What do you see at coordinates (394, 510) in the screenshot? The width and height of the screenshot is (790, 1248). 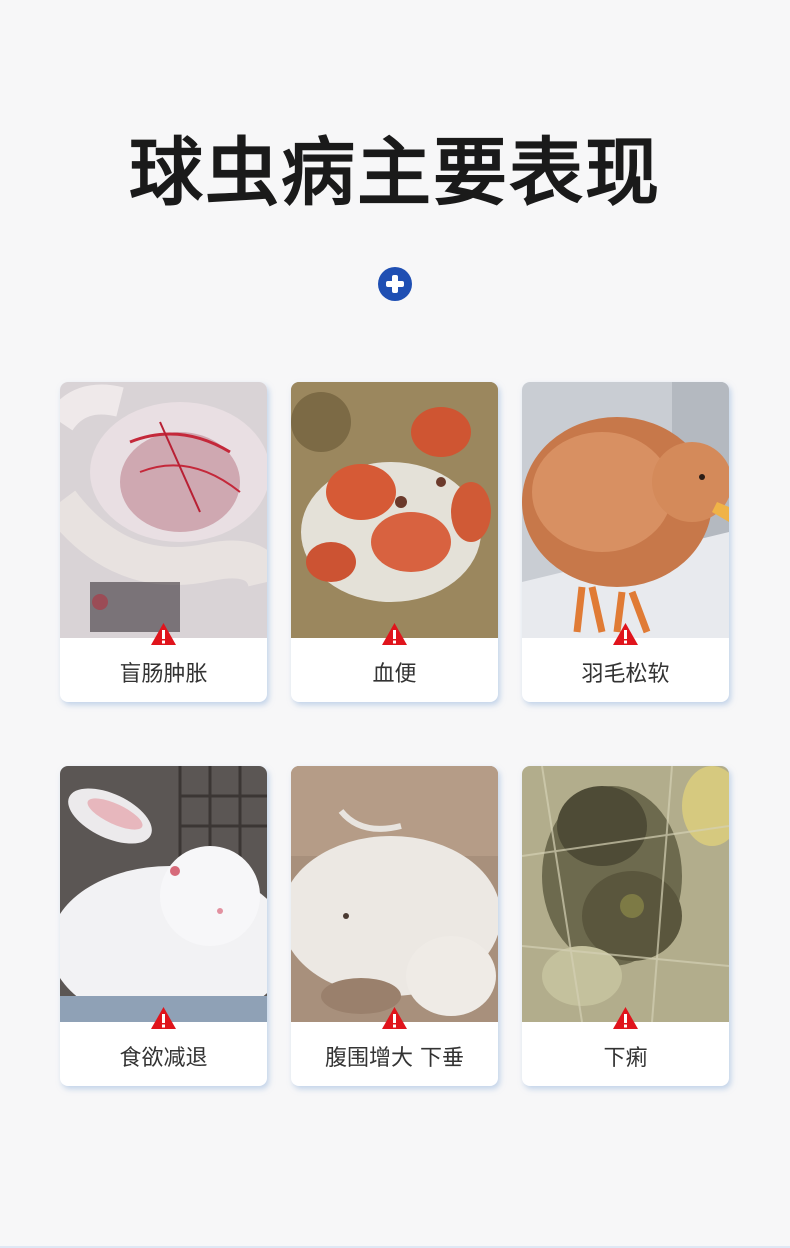 I see `bloody-stool-photo` at bounding box center [394, 510].